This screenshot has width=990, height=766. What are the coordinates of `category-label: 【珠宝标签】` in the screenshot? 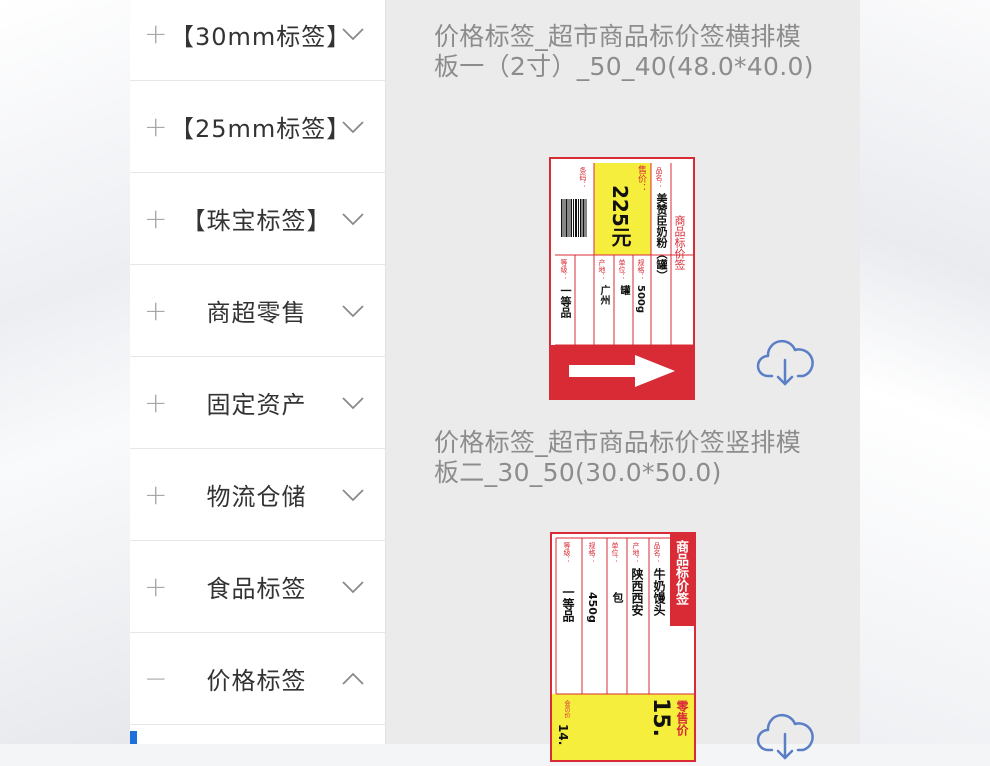 It's located at (256, 221).